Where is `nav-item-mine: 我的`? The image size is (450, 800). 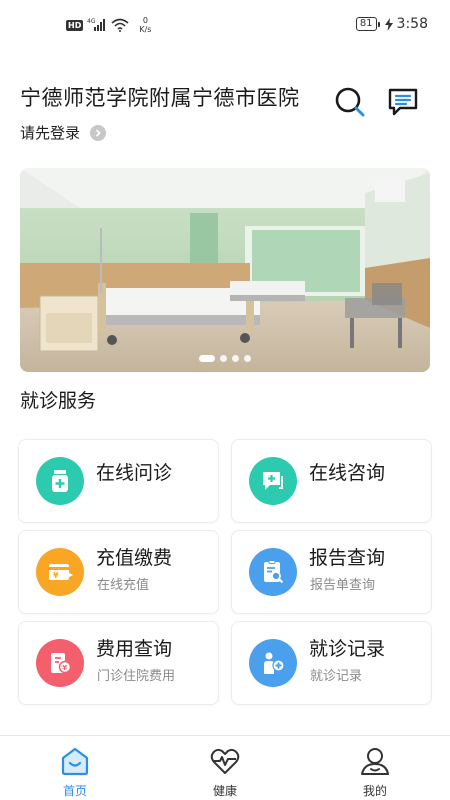
nav-item-mine: 我的 is located at coordinates (375, 768).